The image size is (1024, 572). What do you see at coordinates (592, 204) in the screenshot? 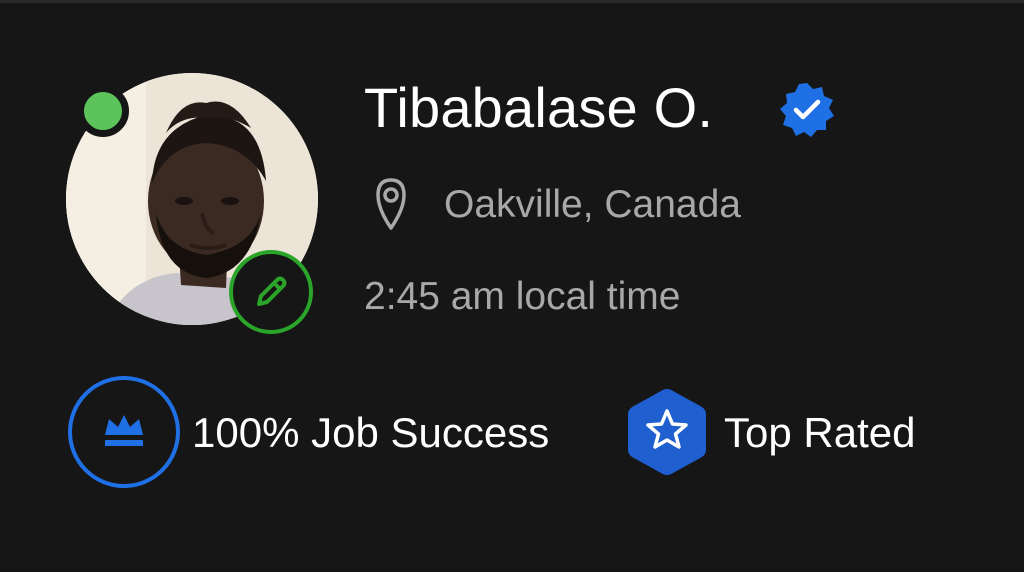
I see `location-text: Oakville, Canada` at bounding box center [592, 204].